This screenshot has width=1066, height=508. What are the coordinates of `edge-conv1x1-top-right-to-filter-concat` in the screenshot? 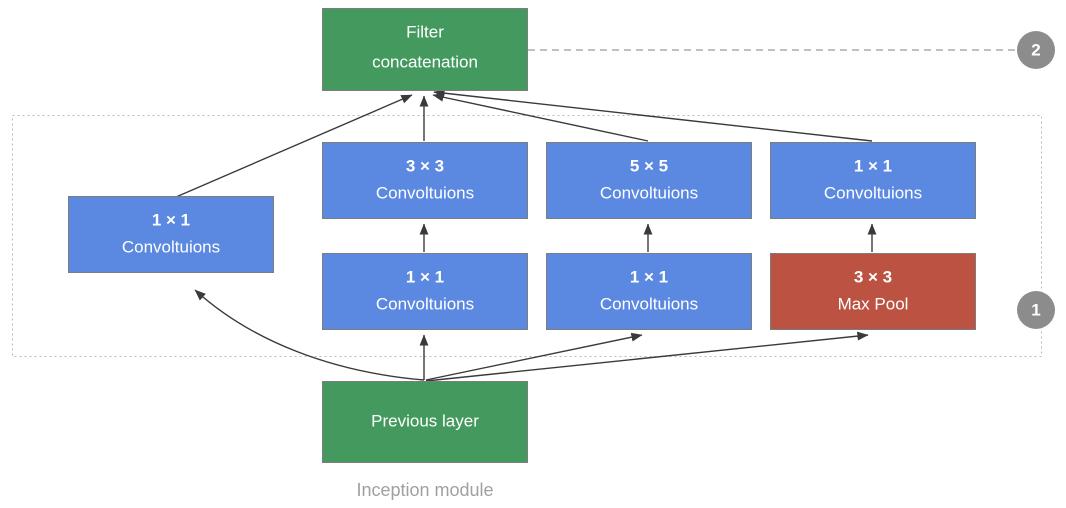 It's located at (653, 115).